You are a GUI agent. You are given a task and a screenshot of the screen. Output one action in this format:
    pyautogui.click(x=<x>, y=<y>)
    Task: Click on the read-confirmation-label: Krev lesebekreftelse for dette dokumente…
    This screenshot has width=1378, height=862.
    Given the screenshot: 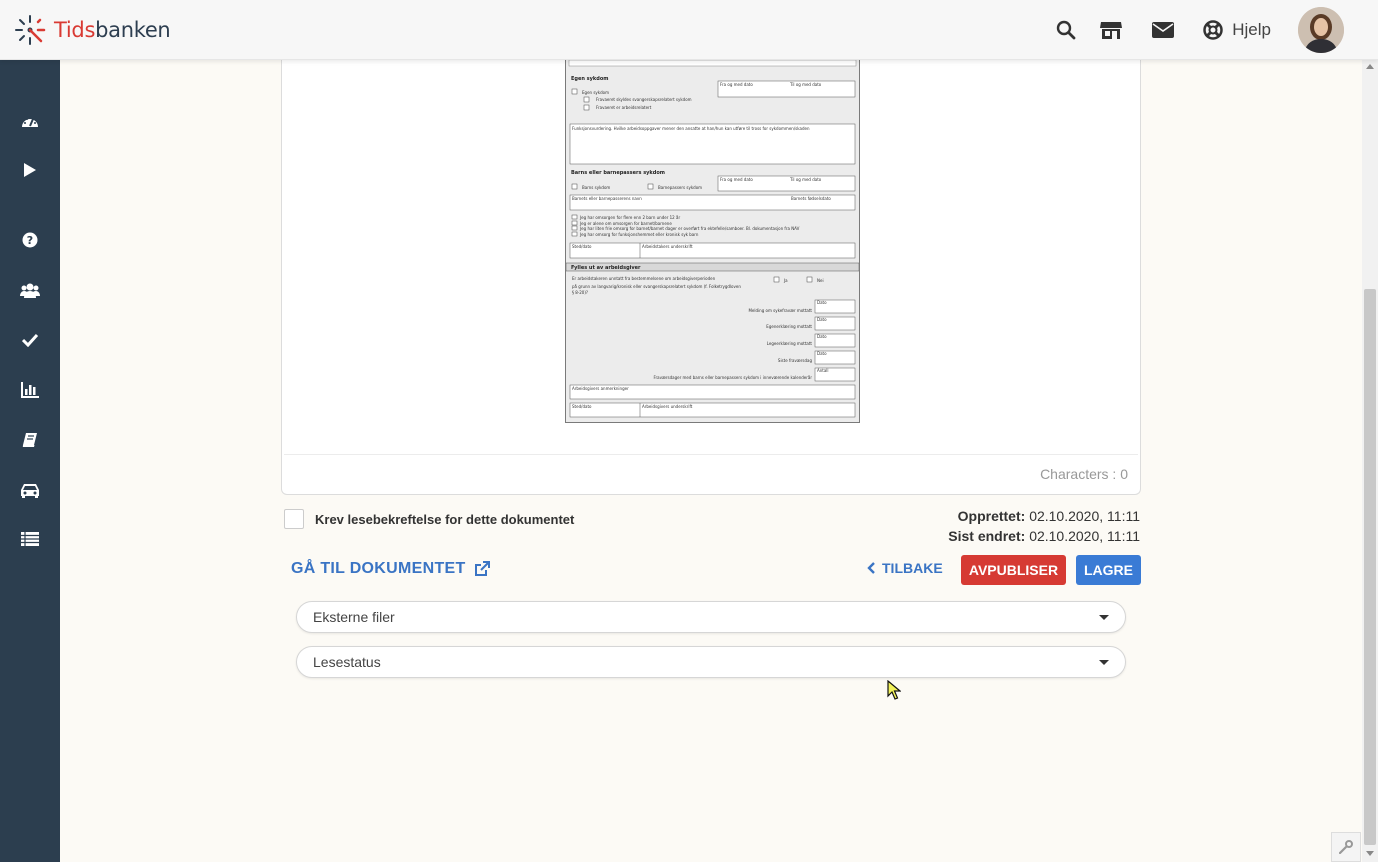 What is the action you would take?
    pyautogui.click(x=445, y=519)
    